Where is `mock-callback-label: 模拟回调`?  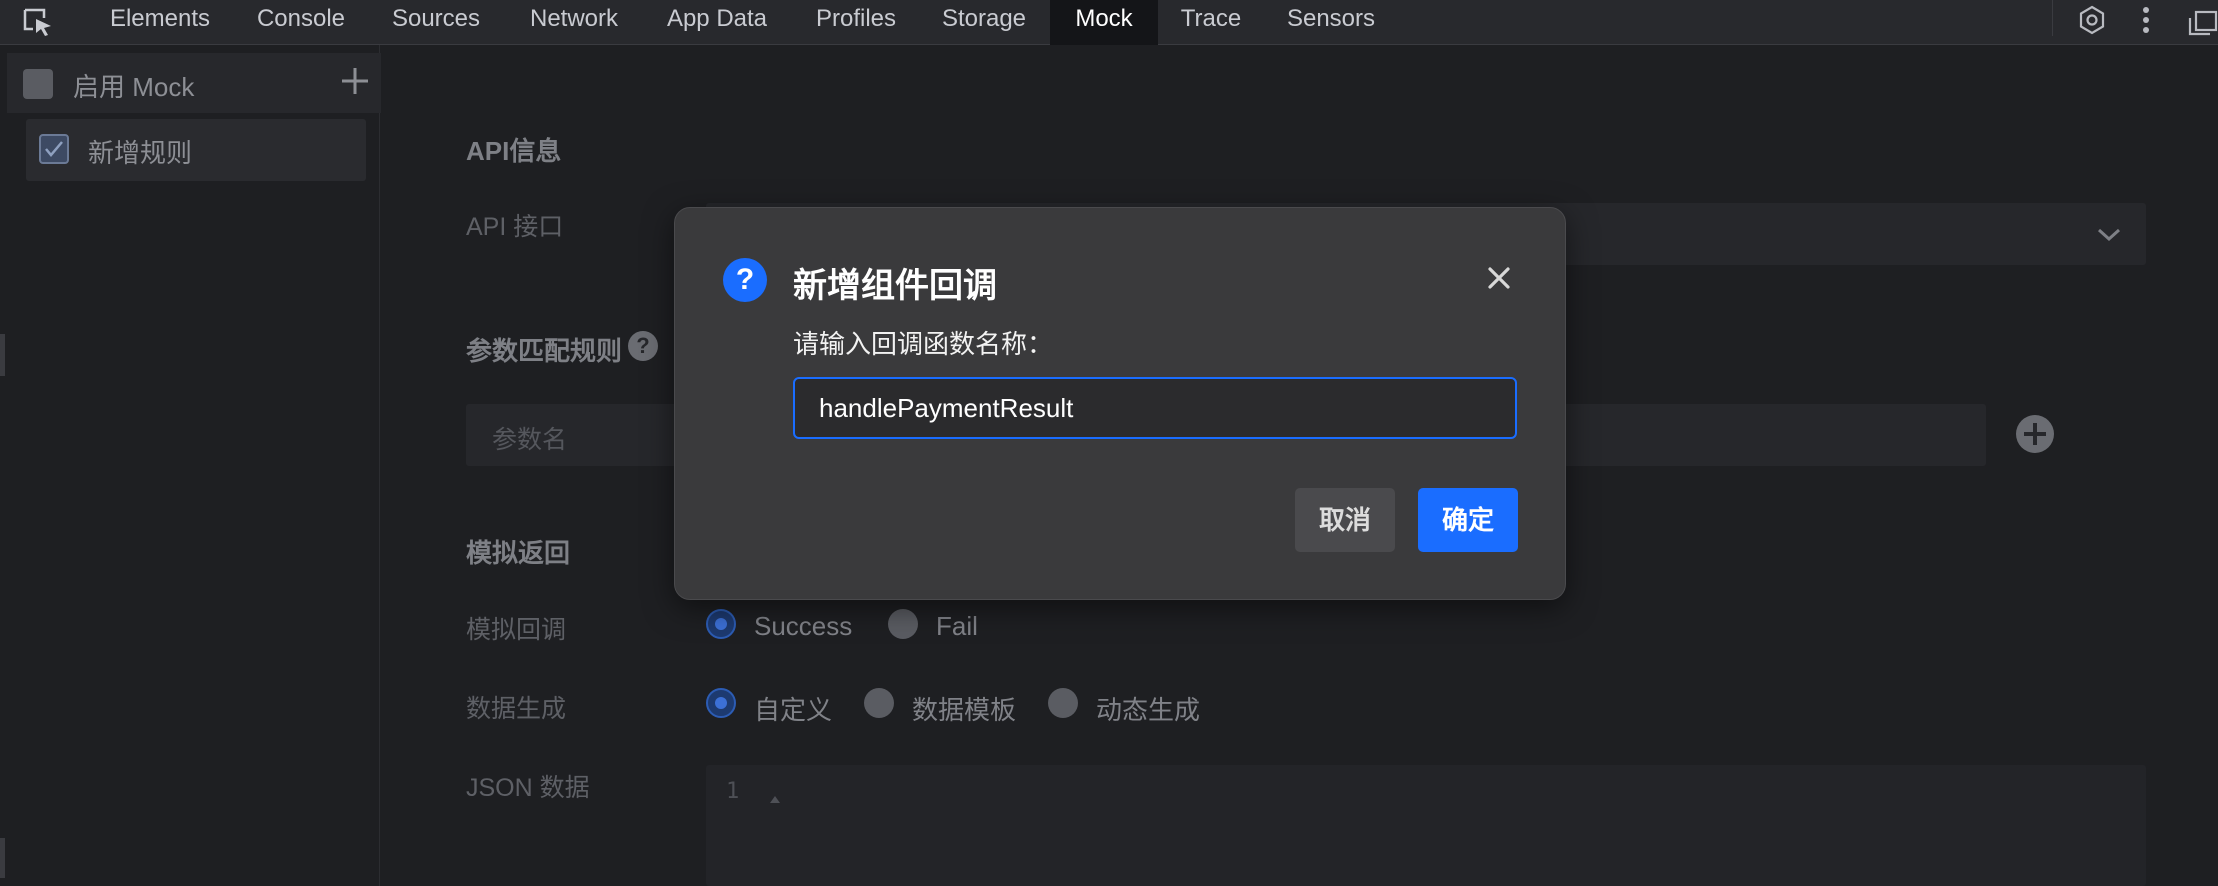 mock-callback-label: 模拟回调 is located at coordinates (516, 630).